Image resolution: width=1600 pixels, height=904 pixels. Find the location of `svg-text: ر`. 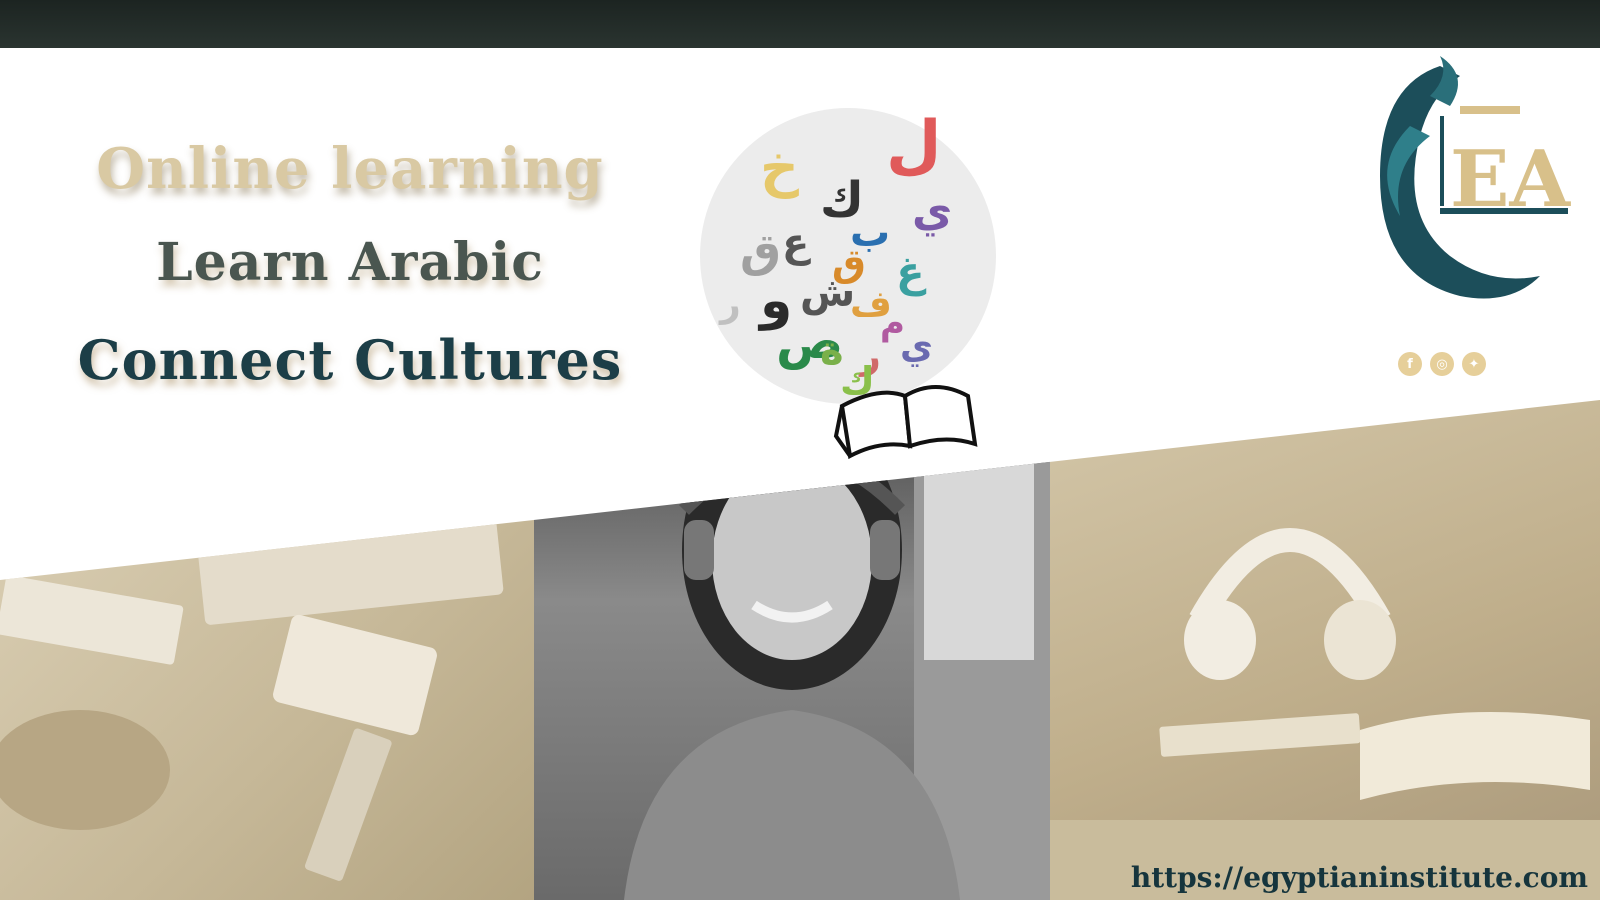

svg-text: ر is located at coordinates (729, 304).